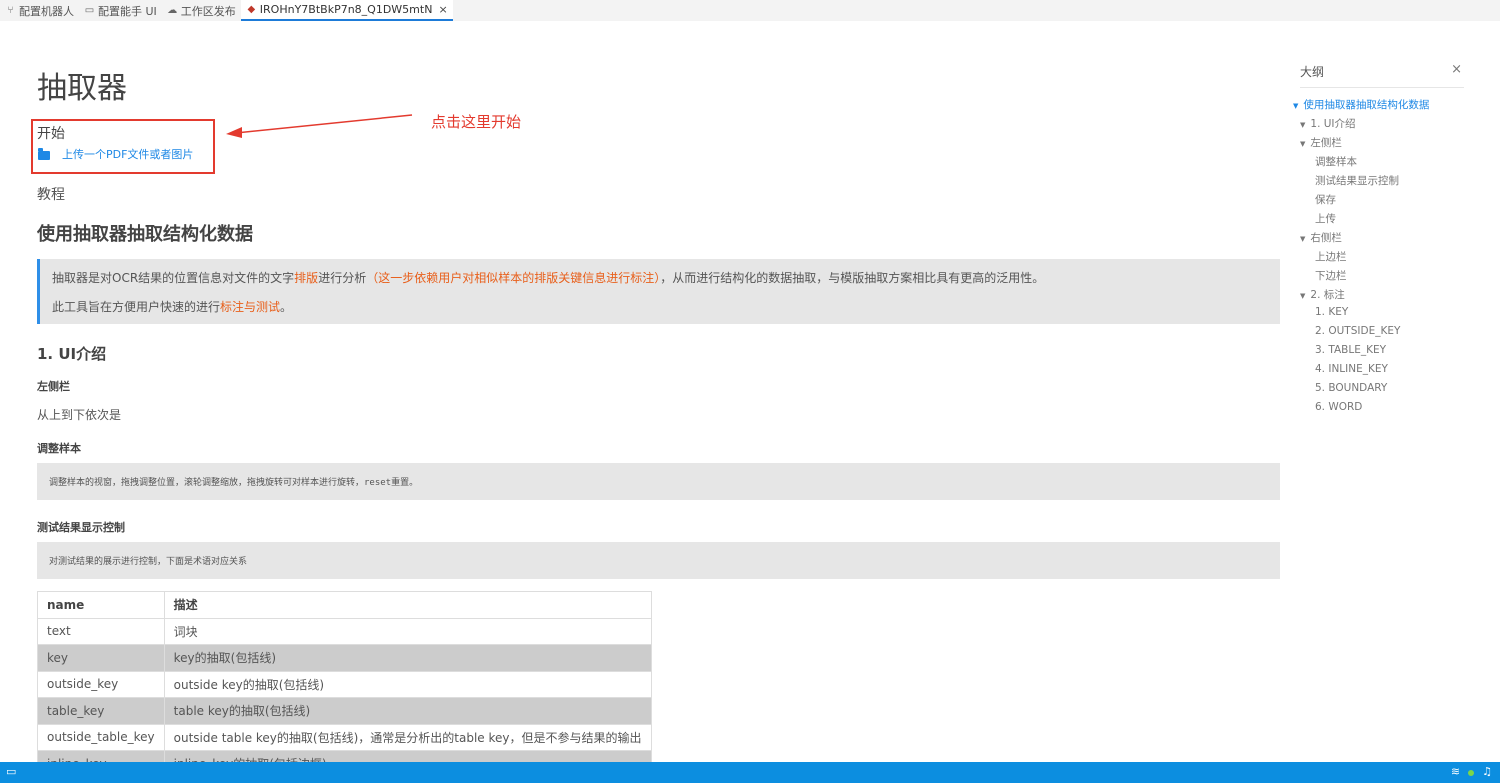  I want to click on outline-item: 5. BOUNDARY, so click(1351, 388).